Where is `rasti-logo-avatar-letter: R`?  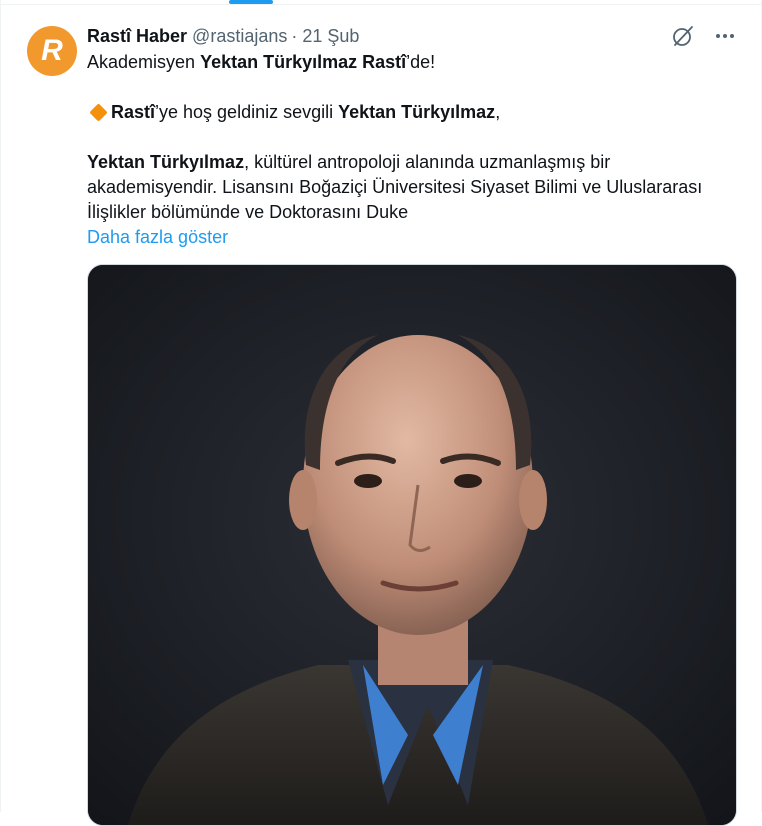
rasti-logo-avatar-letter: R is located at coordinates (52, 50).